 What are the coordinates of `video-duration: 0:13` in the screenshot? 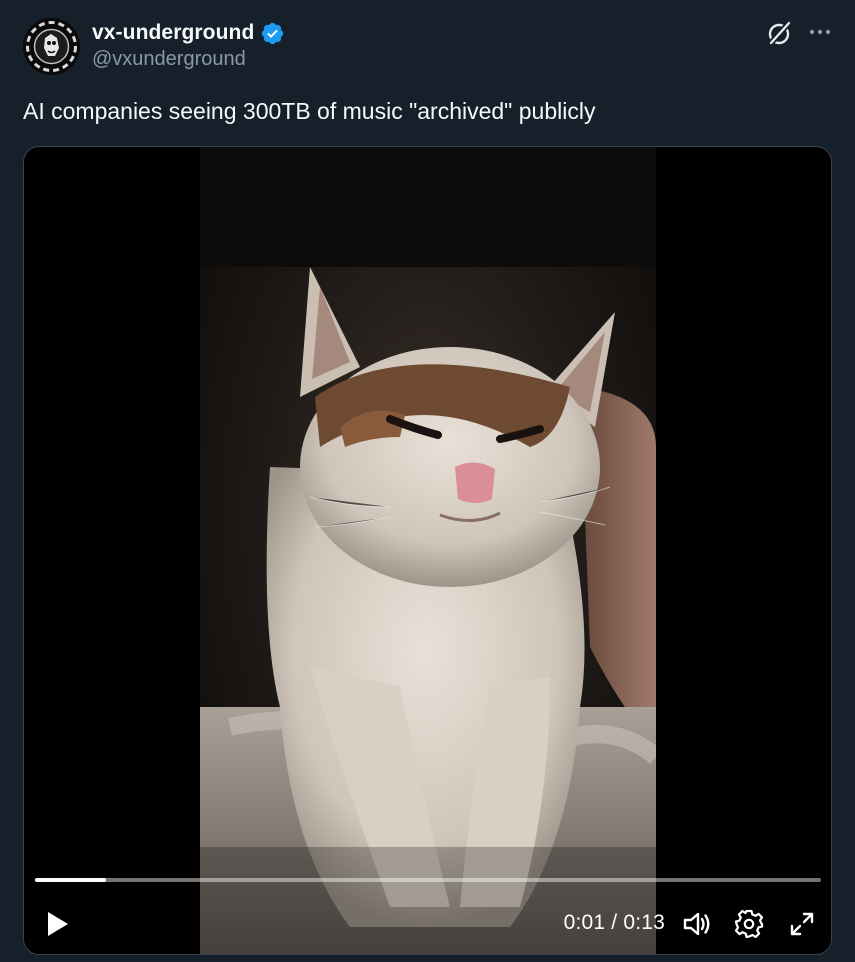 It's located at (644, 922).